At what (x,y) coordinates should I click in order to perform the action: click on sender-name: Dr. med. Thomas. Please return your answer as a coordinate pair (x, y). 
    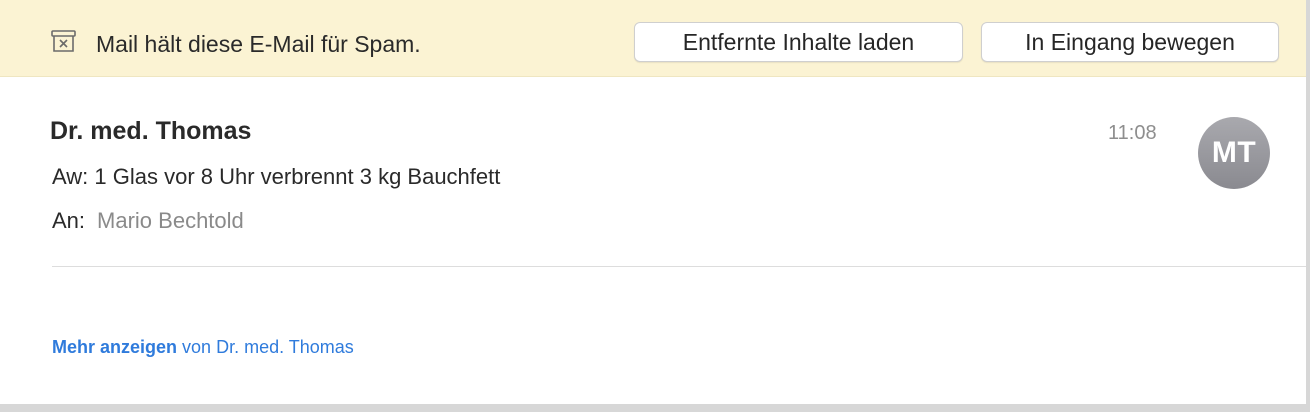
    Looking at the image, I should click on (151, 131).